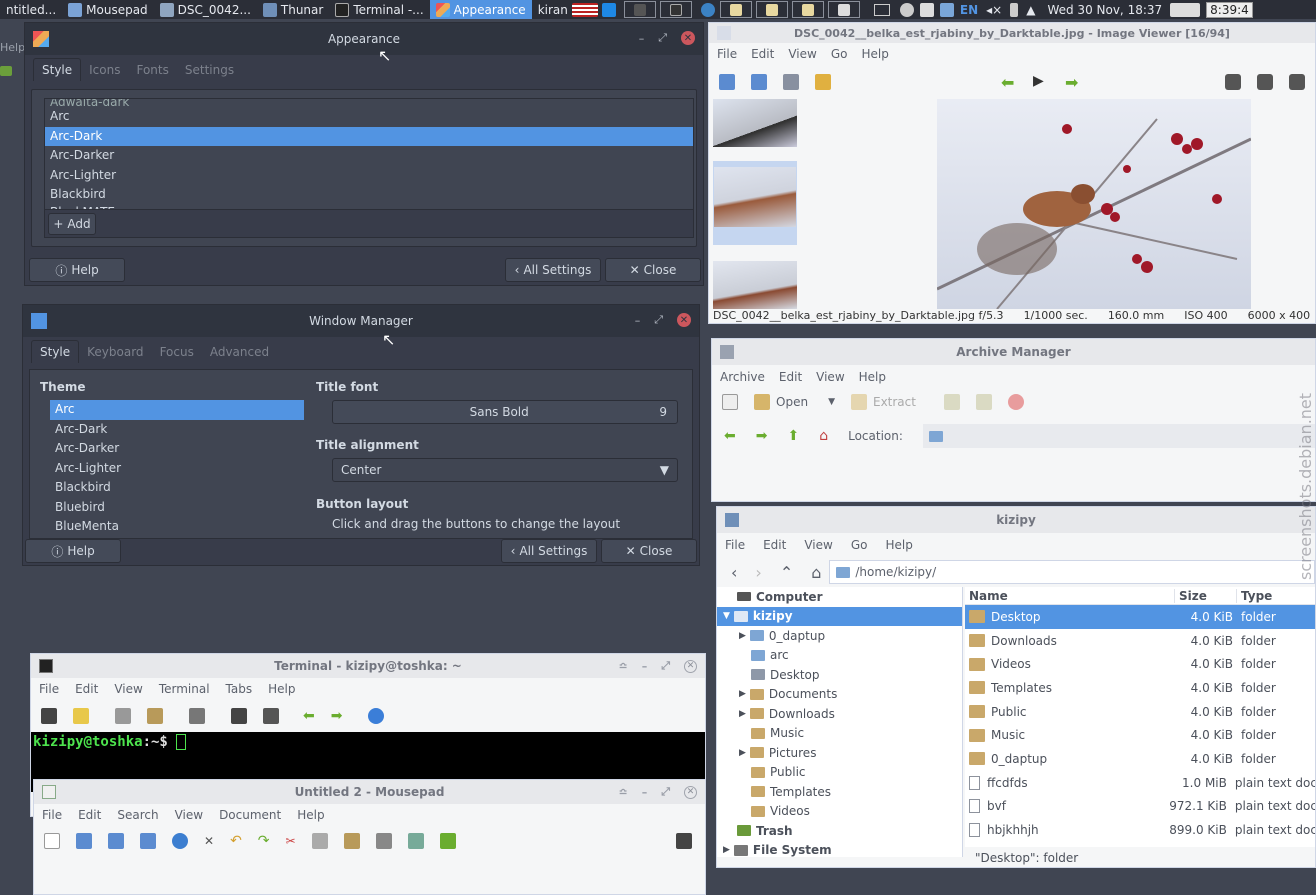 This screenshot has width=1316, height=895. What do you see at coordinates (1014, 9) in the screenshot?
I see `battery-icon` at bounding box center [1014, 9].